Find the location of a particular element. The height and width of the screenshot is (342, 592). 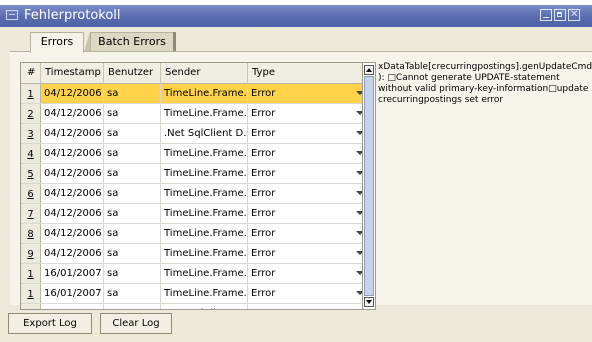

row-number-link: 9 is located at coordinates (31, 253).